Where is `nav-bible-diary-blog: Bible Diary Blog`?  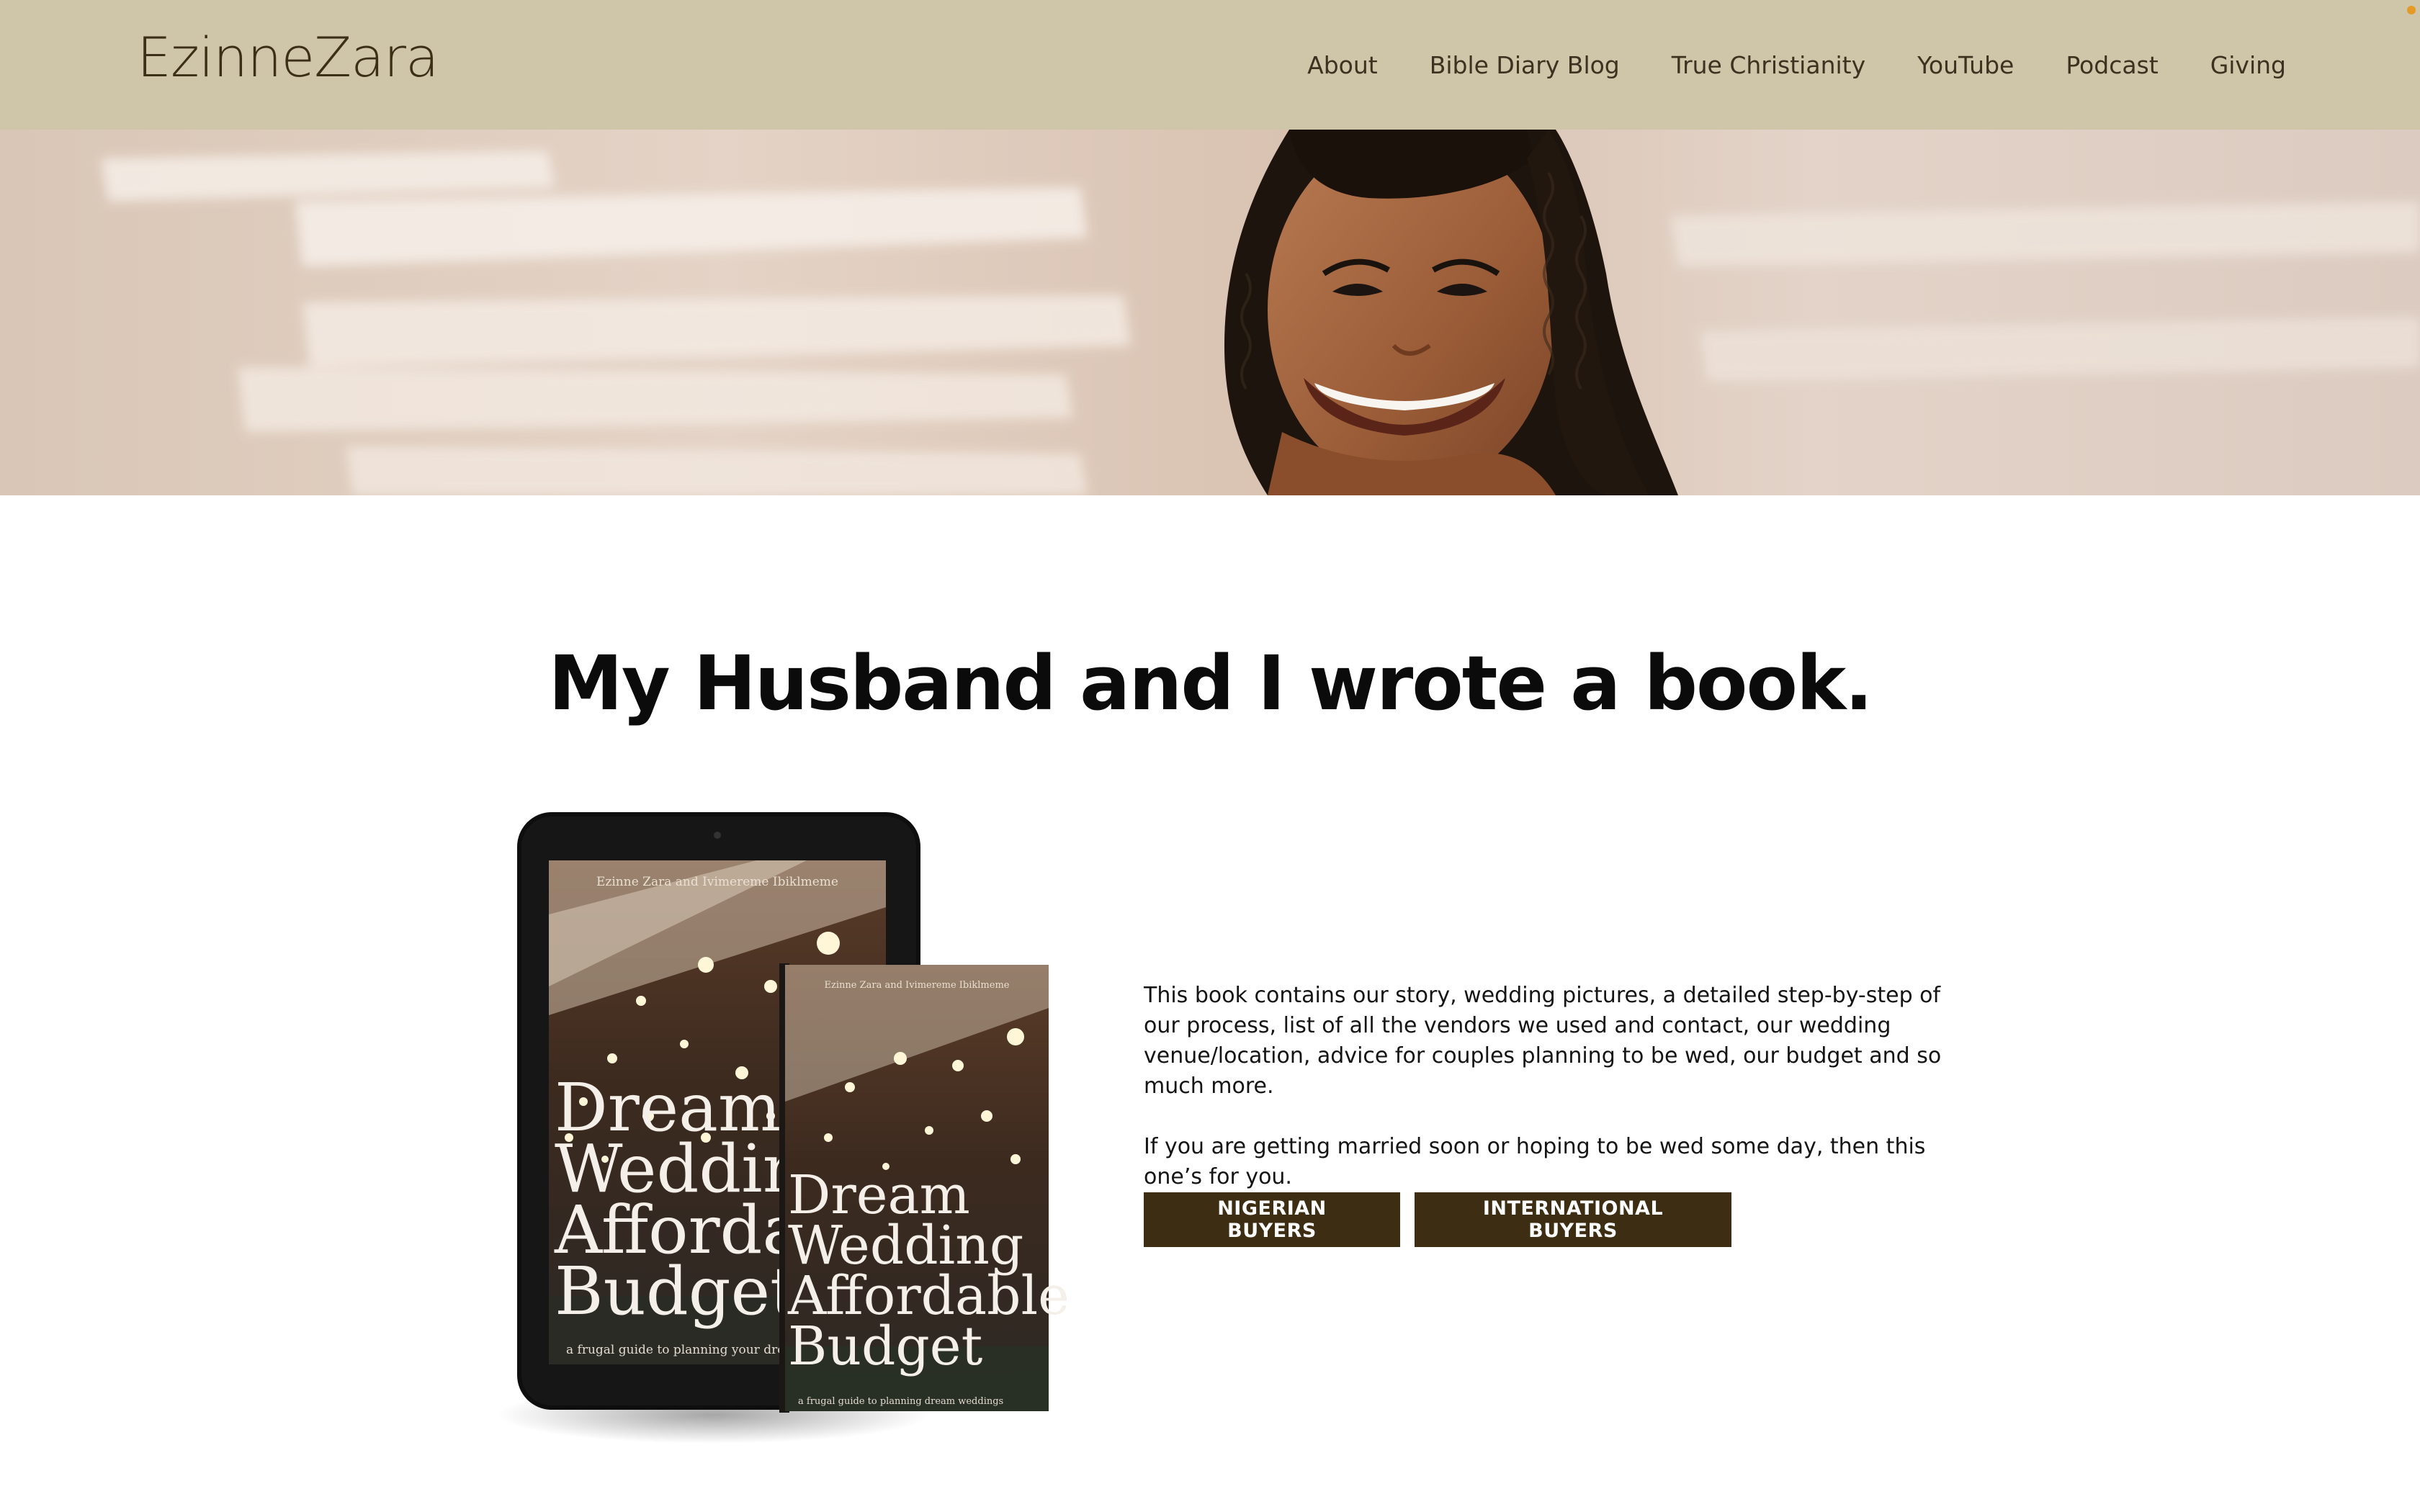 nav-bible-diary-blog: Bible Diary Blog is located at coordinates (1525, 65).